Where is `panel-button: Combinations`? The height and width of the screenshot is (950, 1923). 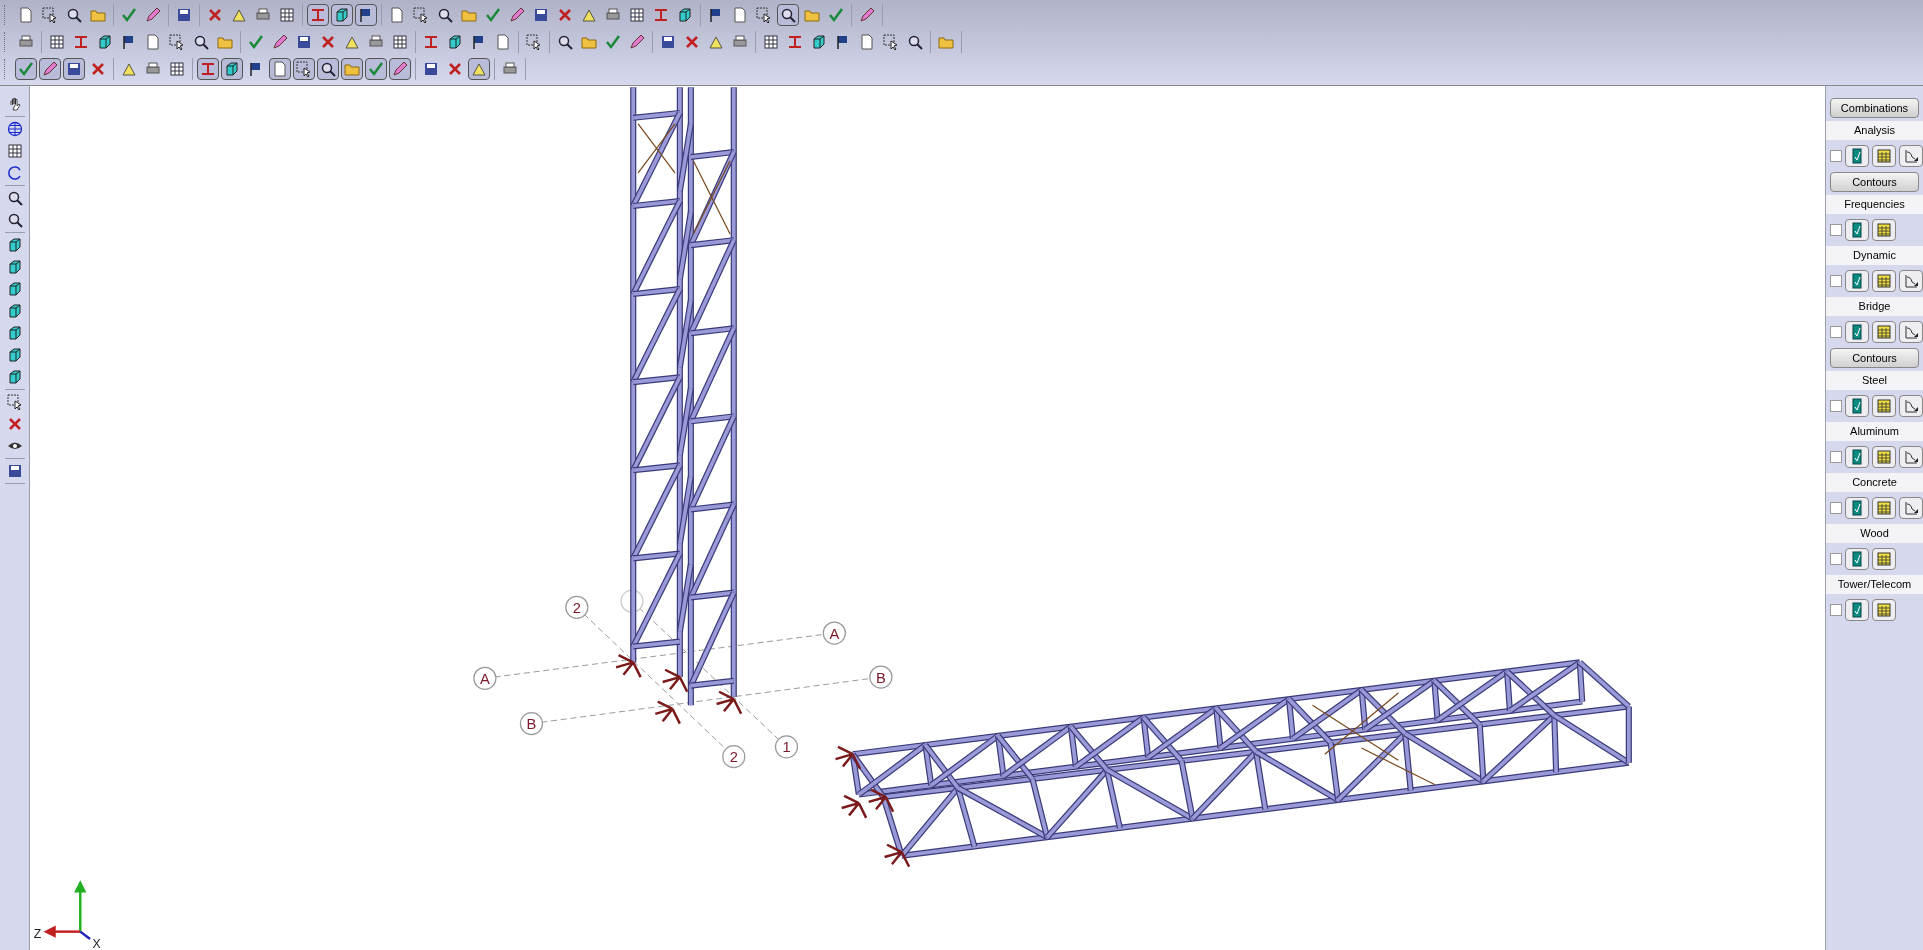
panel-button: Combinations is located at coordinates (1874, 108).